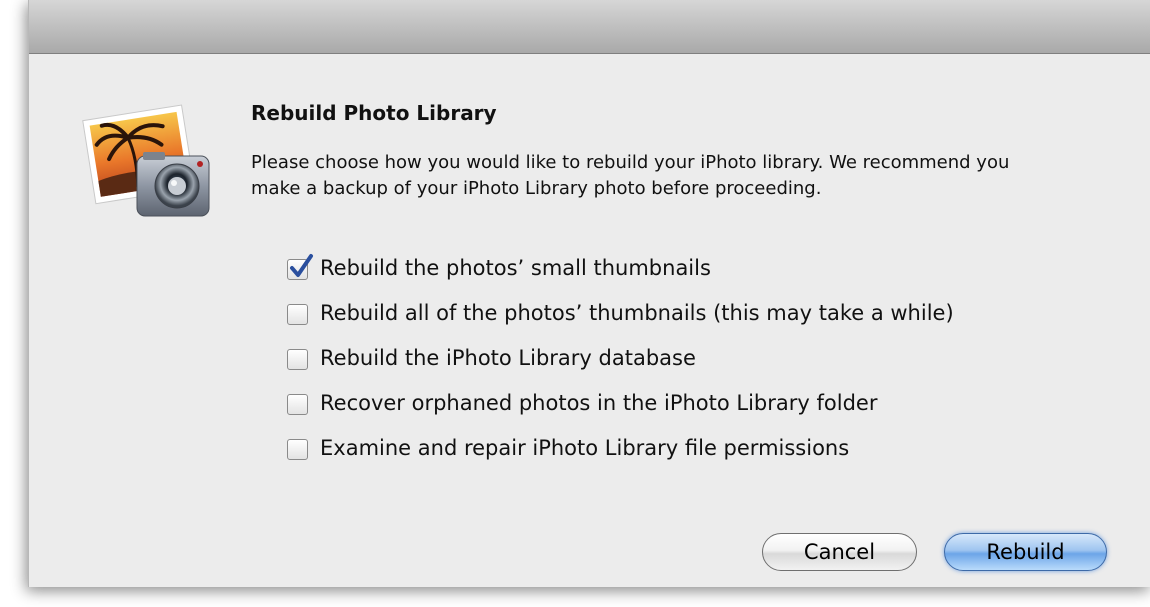  I want to click on cancel-button: Cancel, so click(839, 552).